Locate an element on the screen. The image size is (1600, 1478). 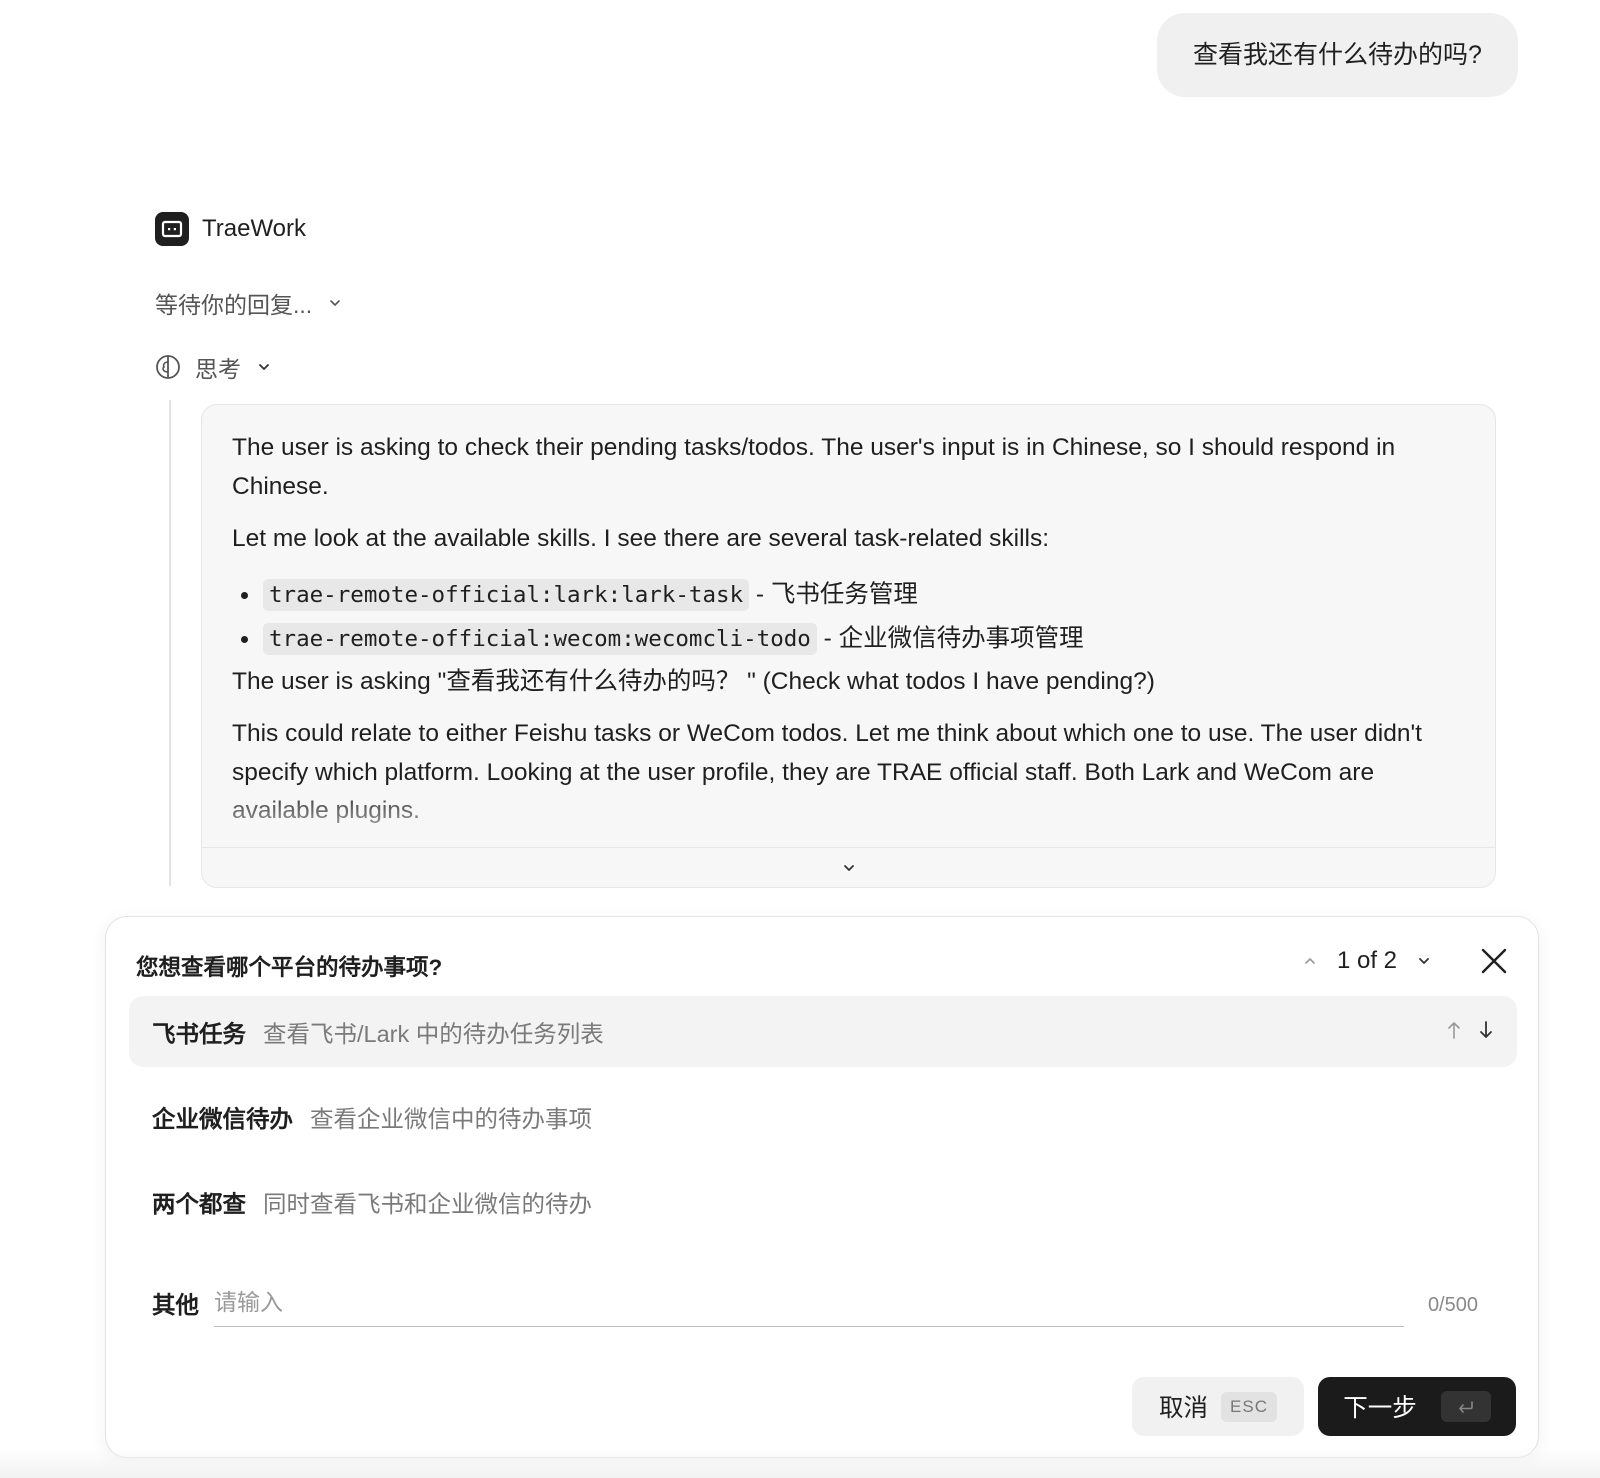
skill-code: trae-remote-official:lark:lark-task is located at coordinates (506, 594).